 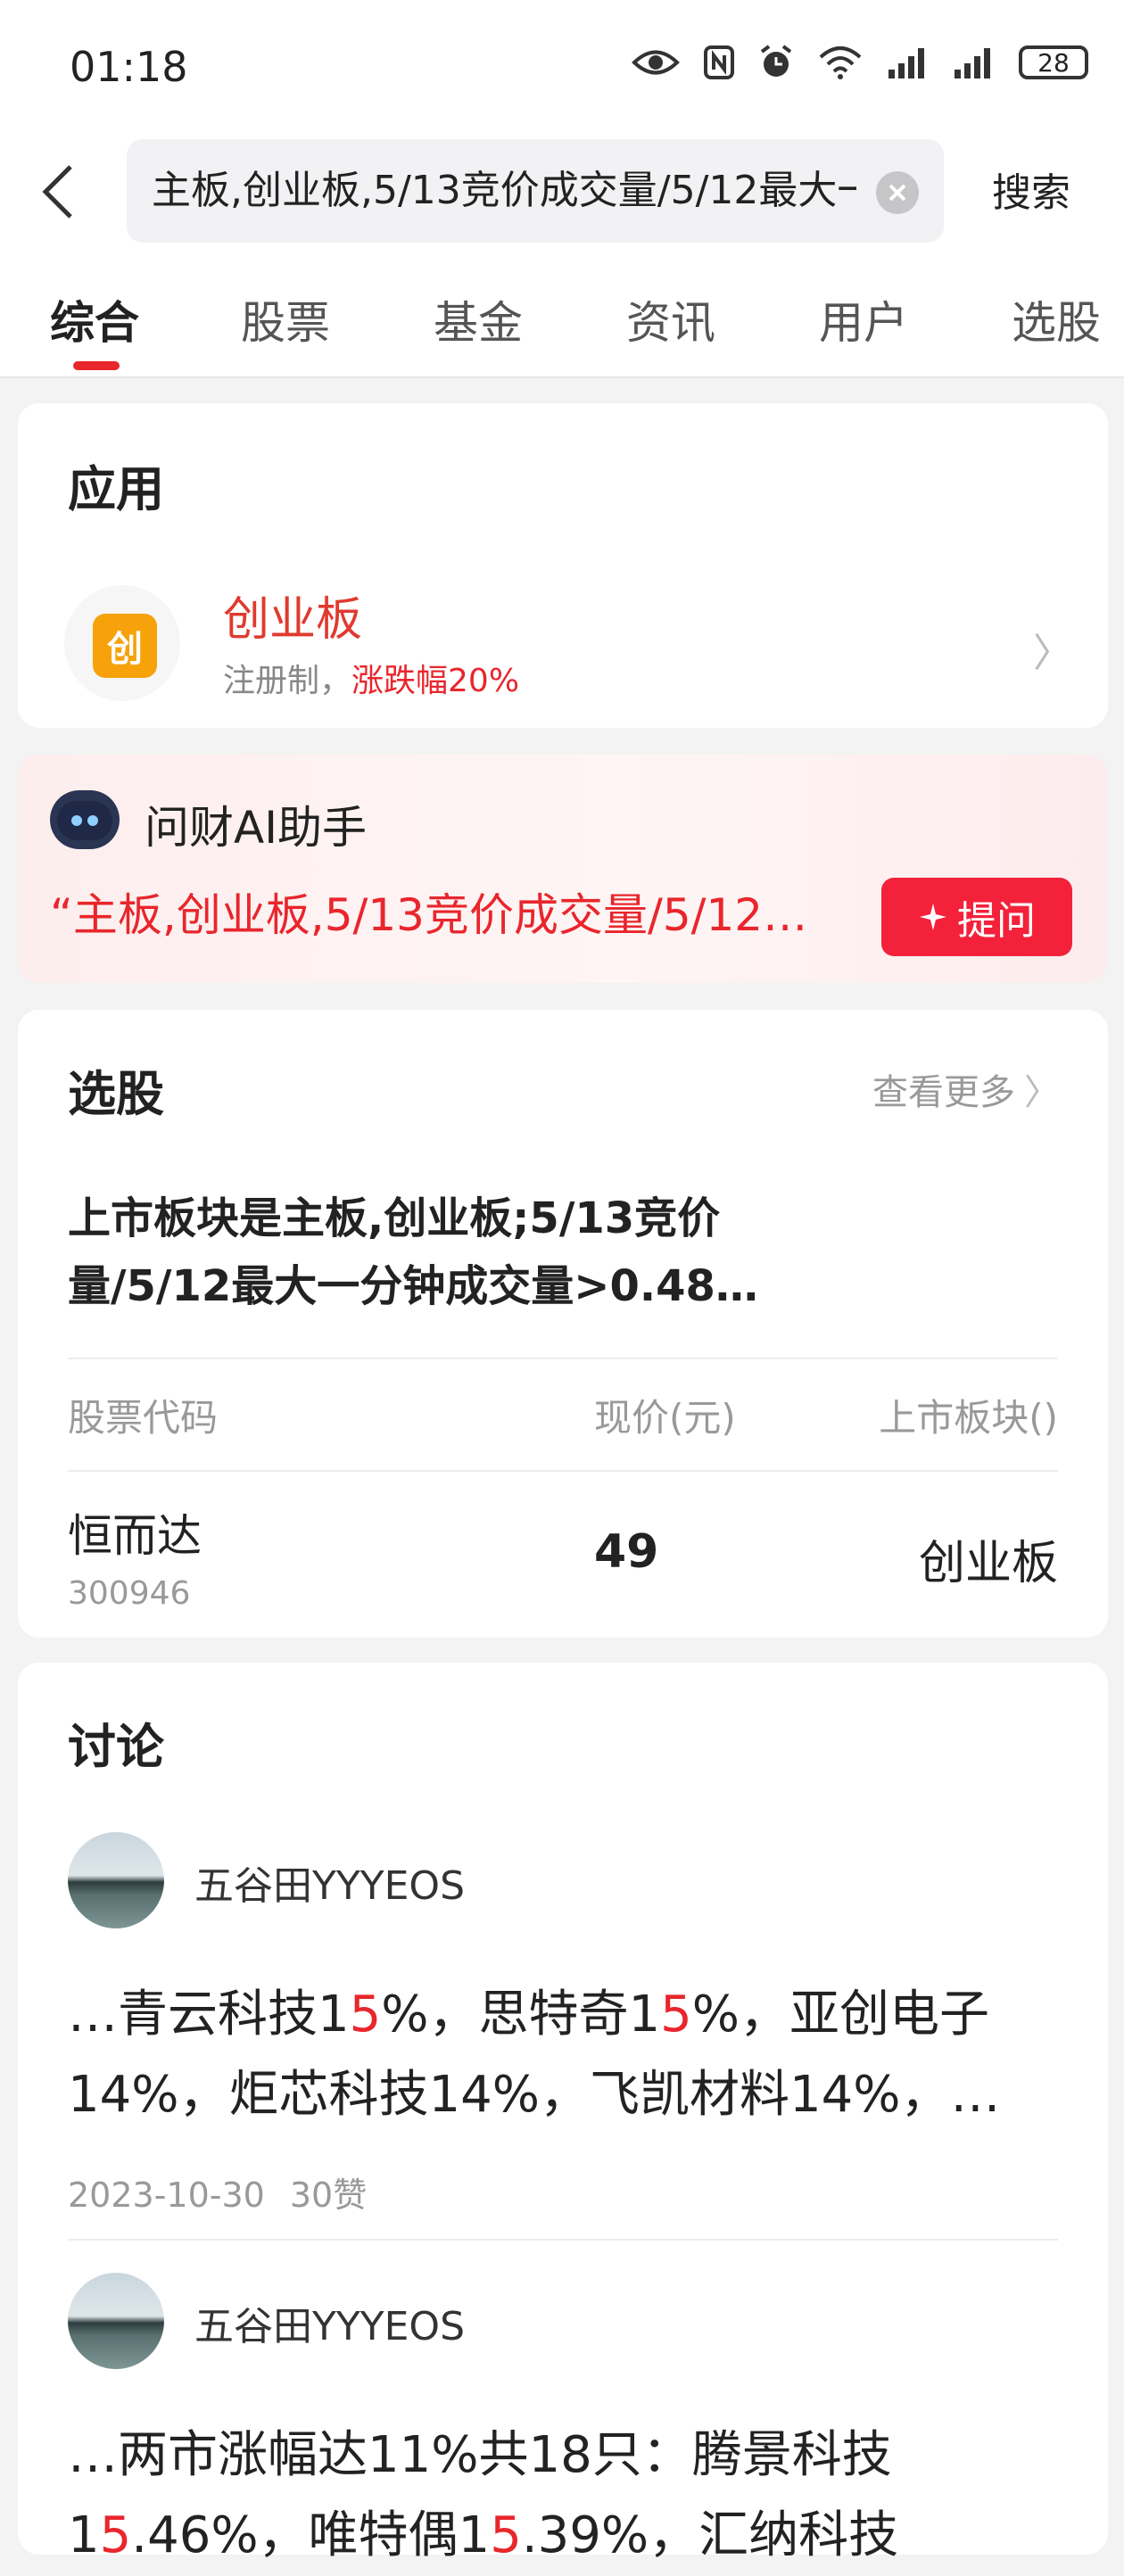 What do you see at coordinates (256, 828) in the screenshot?
I see `ai-assistant-title: 问财AI助手` at bounding box center [256, 828].